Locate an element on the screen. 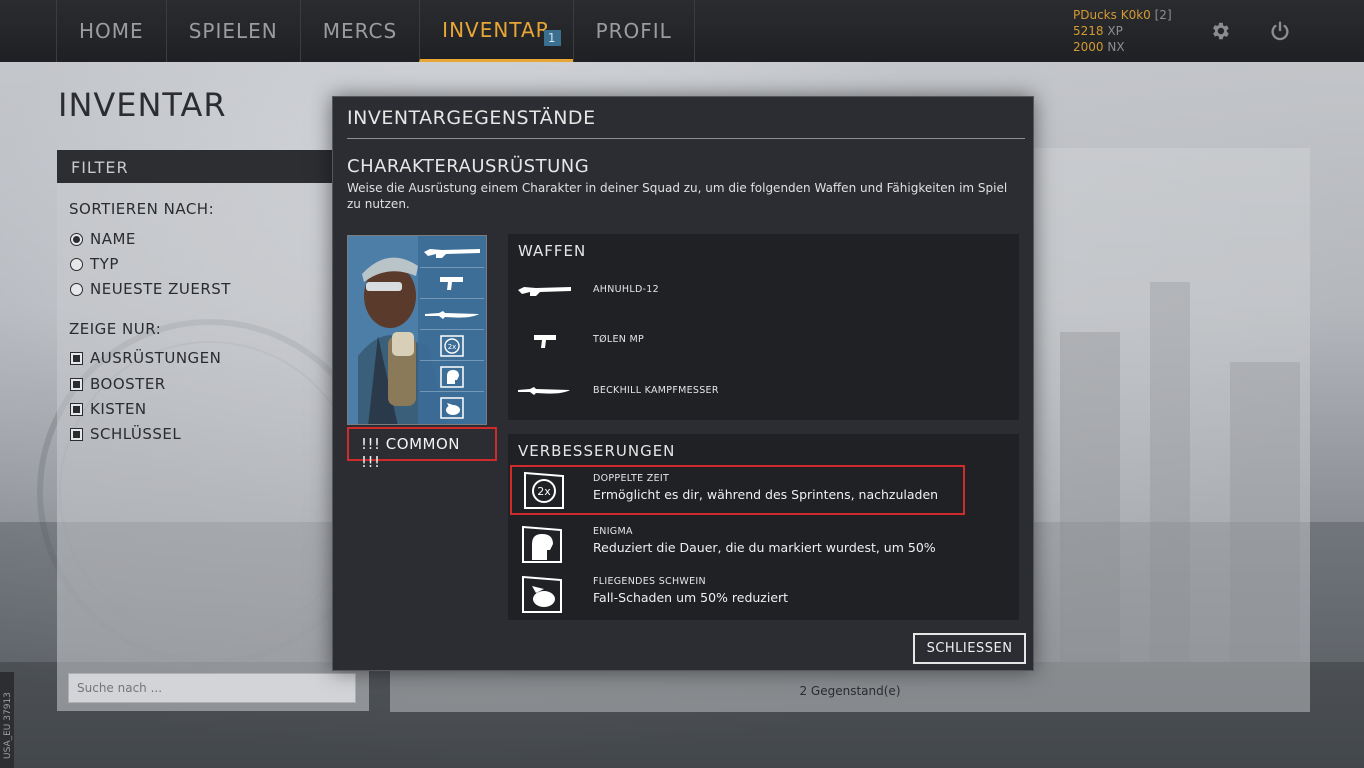 This screenshot has width=1364, height=768. show-option-label: KISTEN is located at coordinates (118, 409).